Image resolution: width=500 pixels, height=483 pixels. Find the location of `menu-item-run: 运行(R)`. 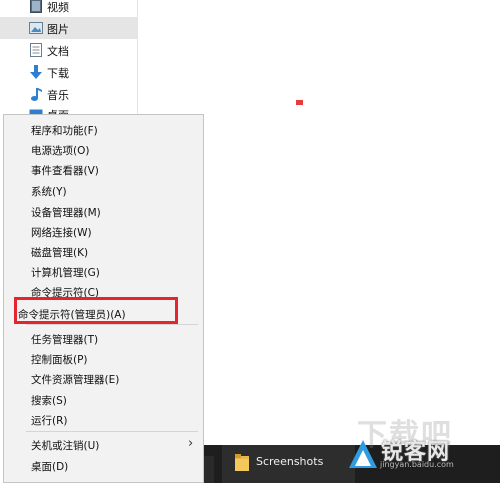

menu-item-run: 运行(R) is located at coordinates (103, 419).